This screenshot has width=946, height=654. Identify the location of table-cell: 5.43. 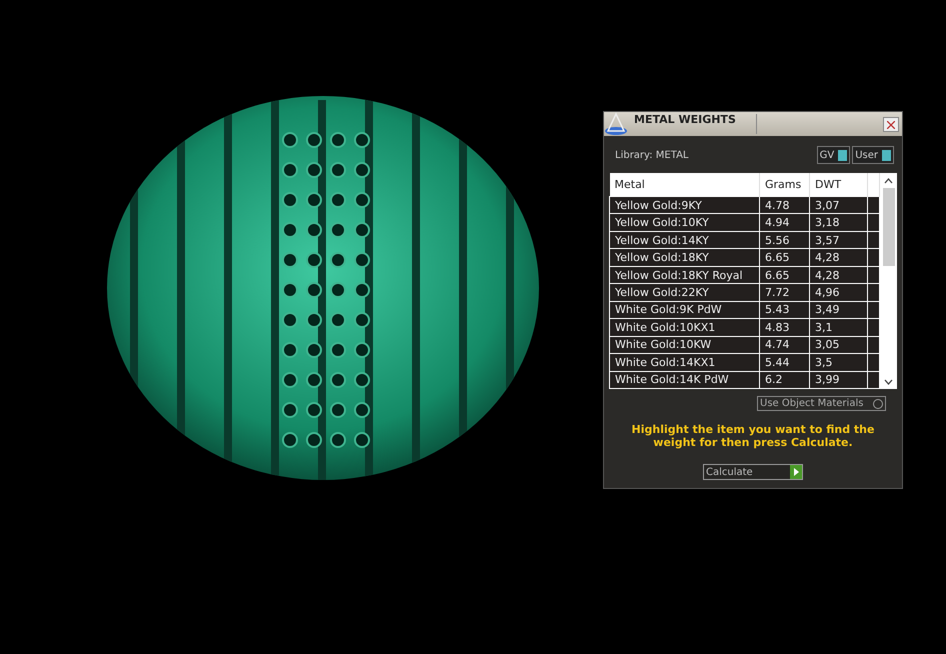
(785, 310).